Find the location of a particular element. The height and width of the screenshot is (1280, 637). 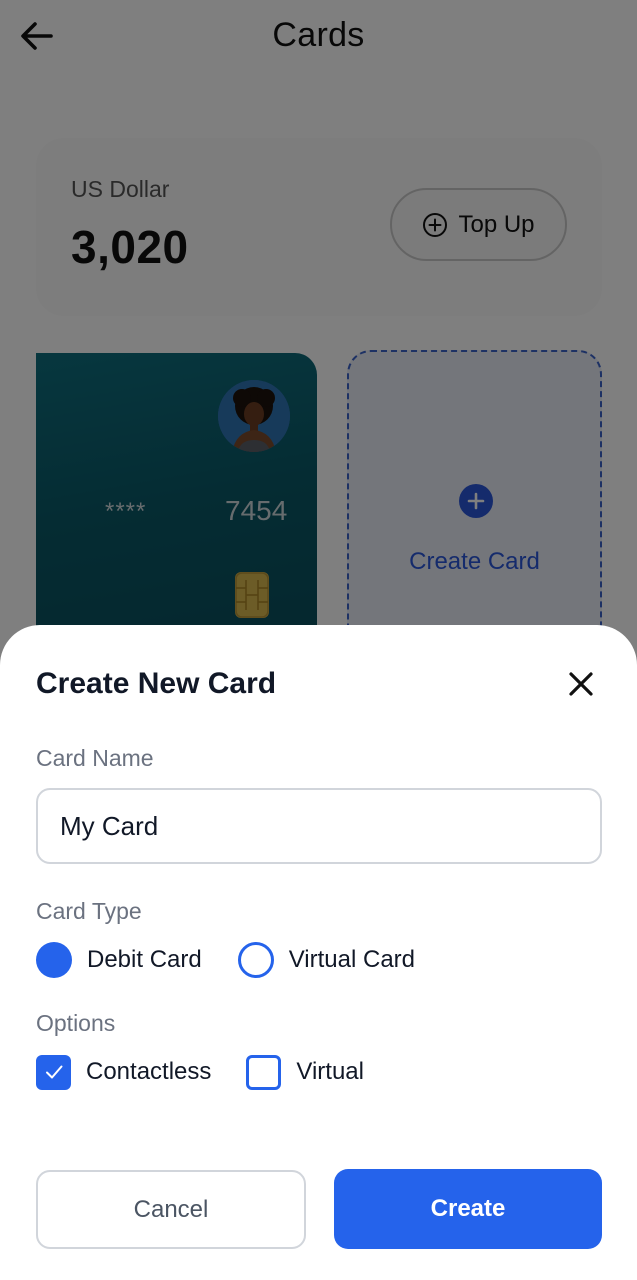

radio-selected-icon is located at coordinates (54, 960).